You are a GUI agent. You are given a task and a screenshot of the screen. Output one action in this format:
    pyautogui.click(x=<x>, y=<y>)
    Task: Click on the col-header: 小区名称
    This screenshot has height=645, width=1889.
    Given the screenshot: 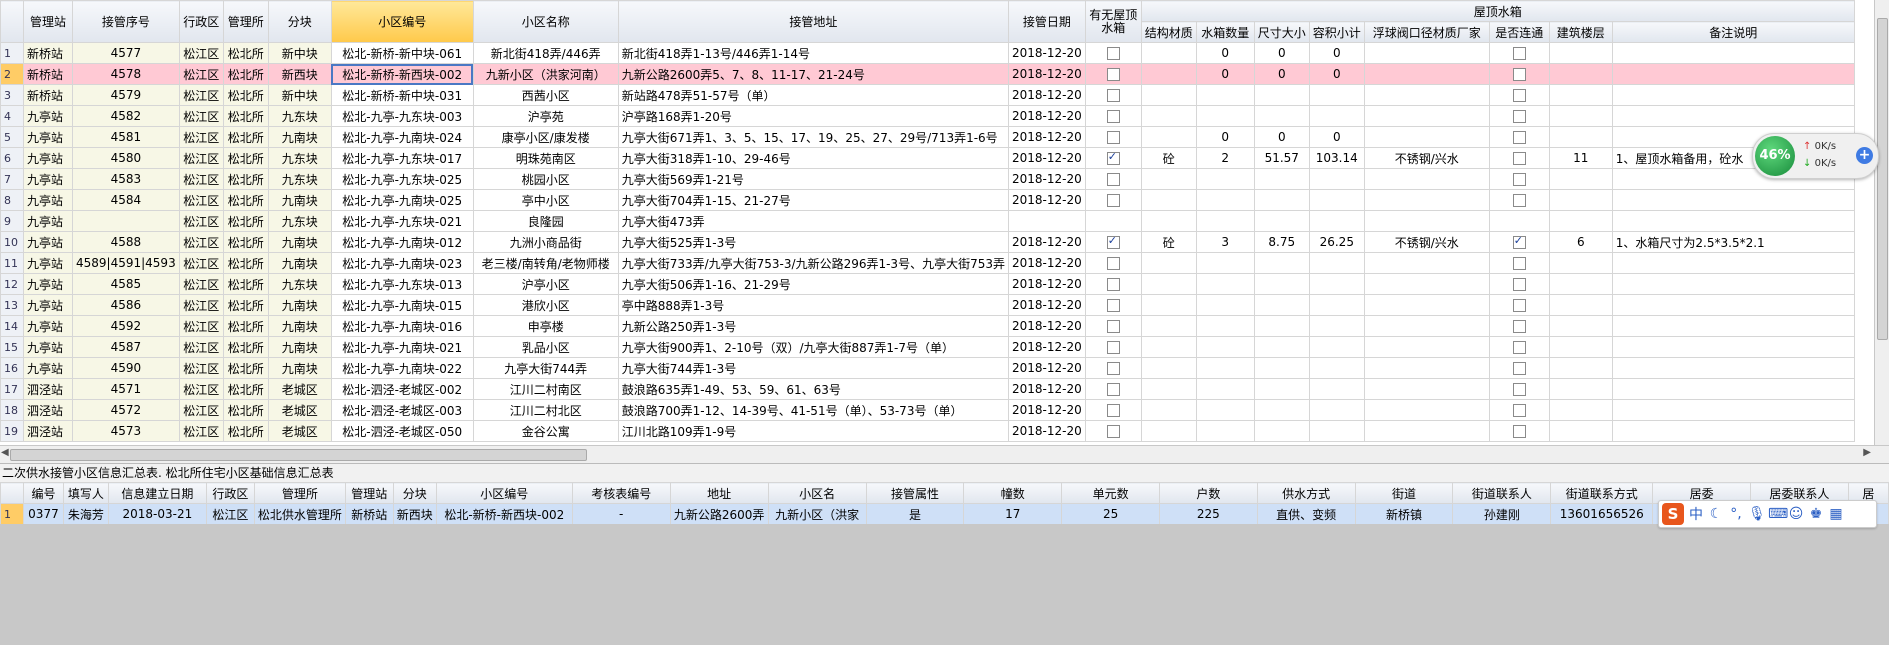 What is the action you would take?
    pyautogui.click(x=545, y=21)
    